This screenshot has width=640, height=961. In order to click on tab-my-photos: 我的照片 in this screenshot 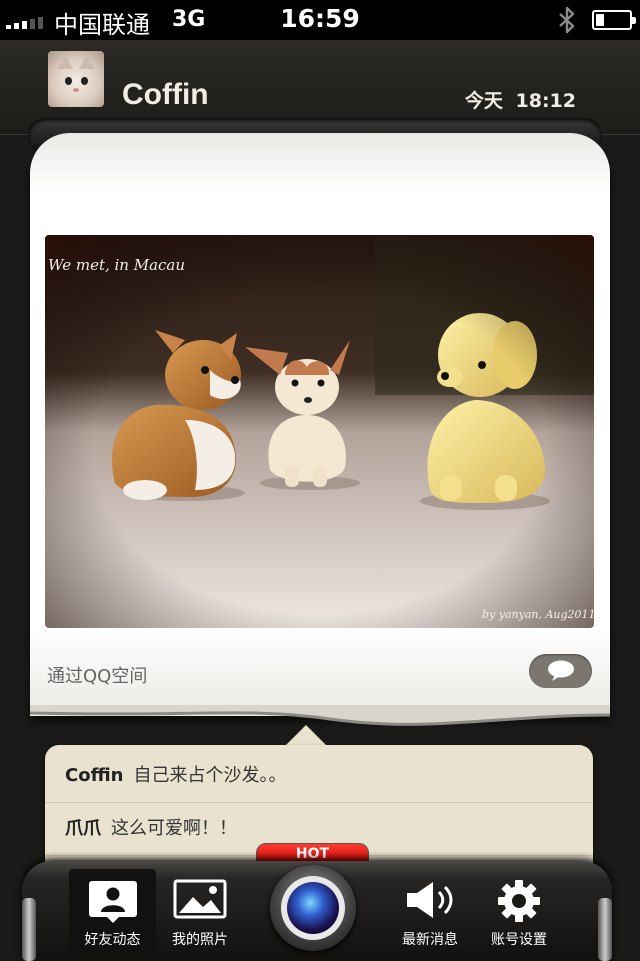, I will do `click(200, 911)`.